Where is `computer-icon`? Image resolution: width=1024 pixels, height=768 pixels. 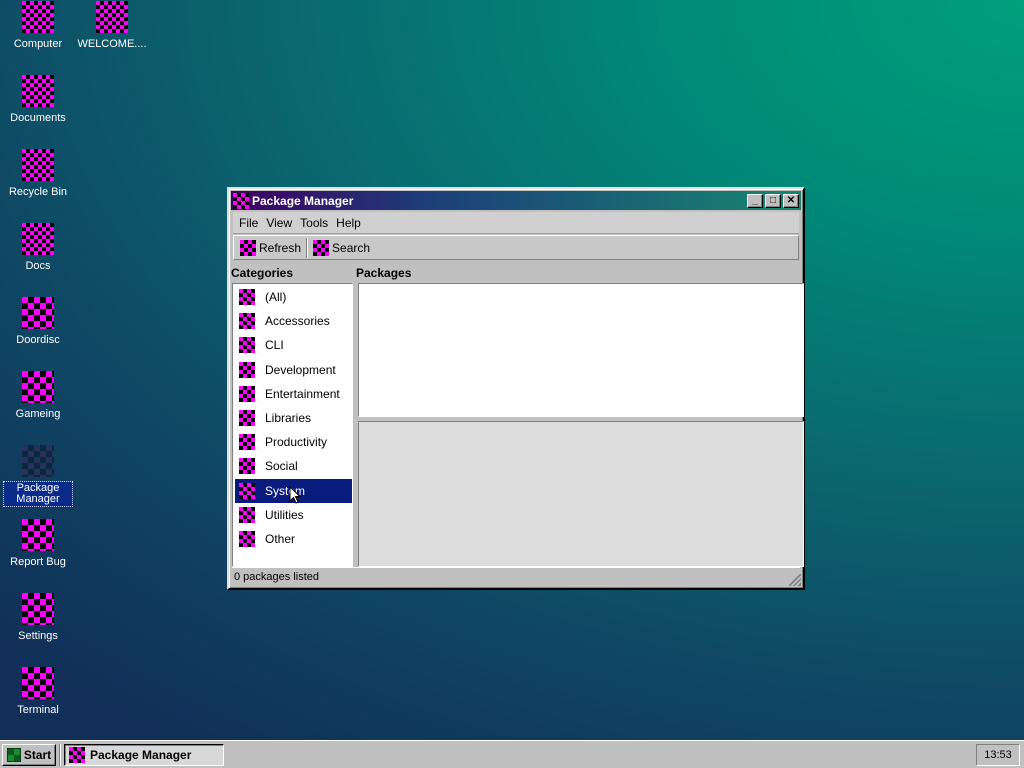
computer-icon is located at coordinates (38, 17).